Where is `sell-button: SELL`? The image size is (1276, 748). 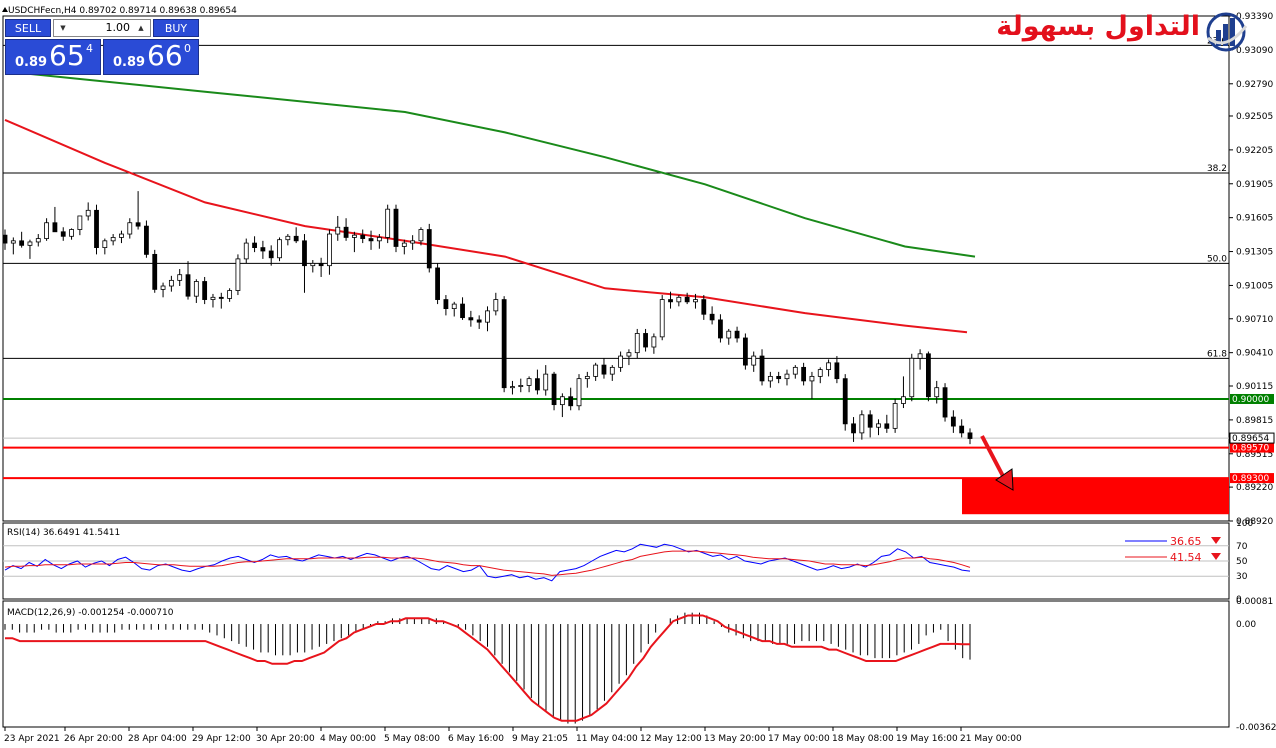 sell-button: SELL is located at coordinates (28, 28).